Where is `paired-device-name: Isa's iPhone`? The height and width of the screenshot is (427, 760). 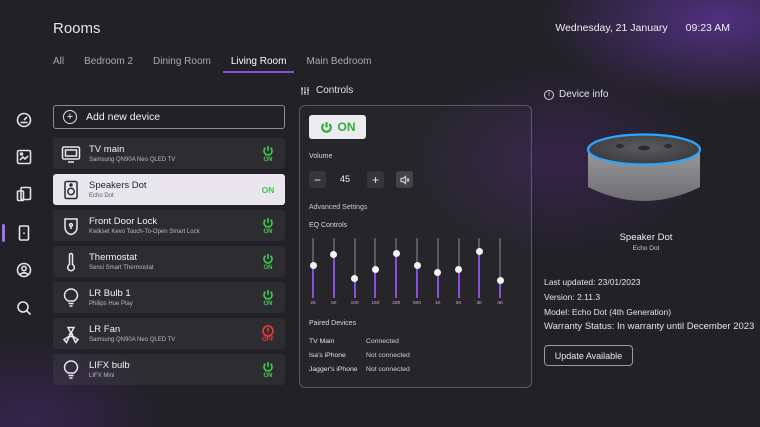 paired-device-name: Isa's iPhone is located at coordinates (327, 355).